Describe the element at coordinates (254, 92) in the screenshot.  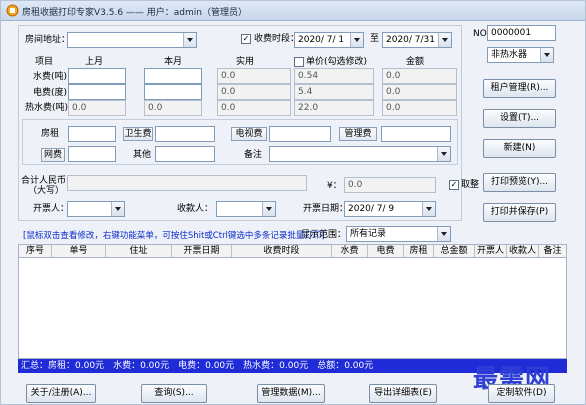
I see `electric-used-field: 0.0` at that location.